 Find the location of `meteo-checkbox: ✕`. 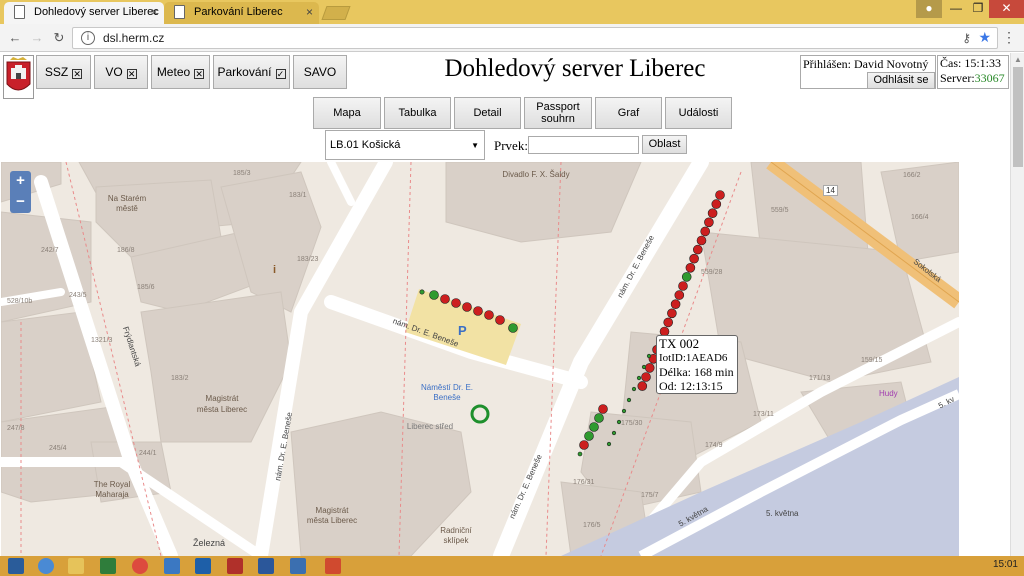

meteo-checkbox: ✕ is located at coordinates (199, 74).